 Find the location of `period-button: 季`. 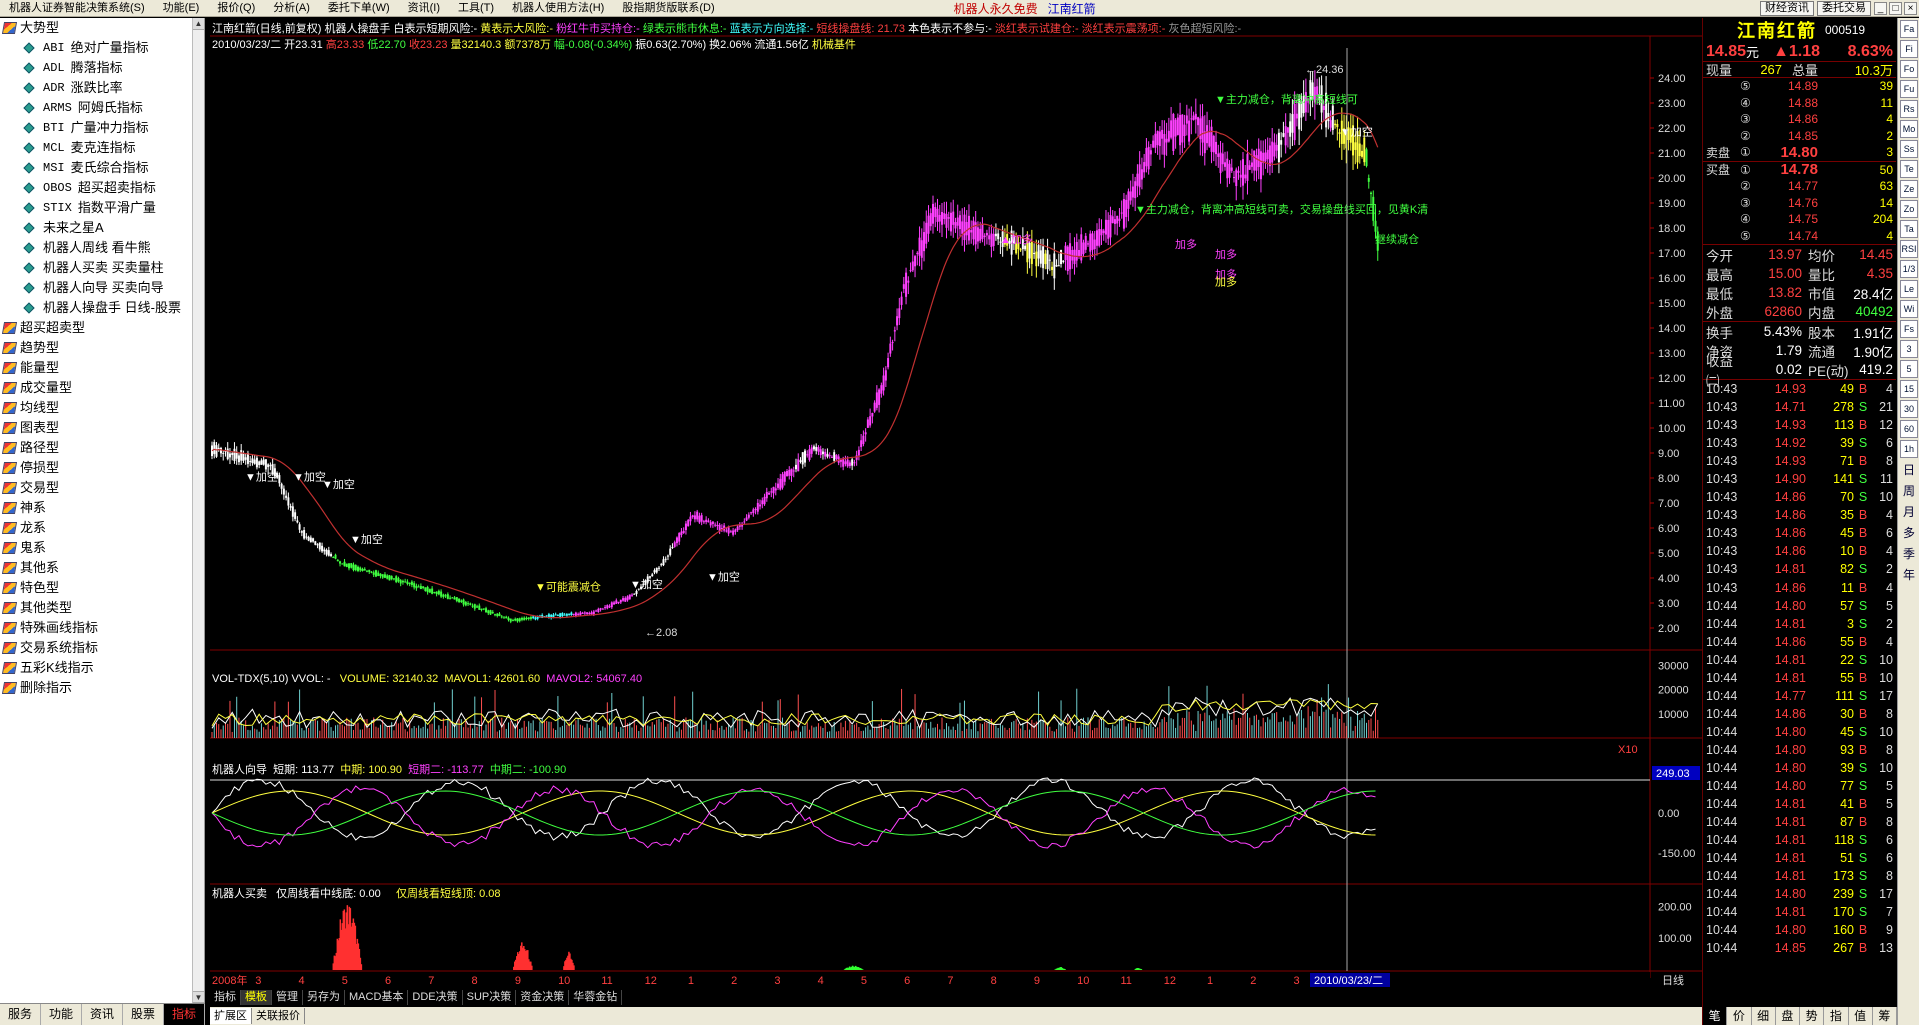

period-button: 季 is located at coordinates (1909, 554).